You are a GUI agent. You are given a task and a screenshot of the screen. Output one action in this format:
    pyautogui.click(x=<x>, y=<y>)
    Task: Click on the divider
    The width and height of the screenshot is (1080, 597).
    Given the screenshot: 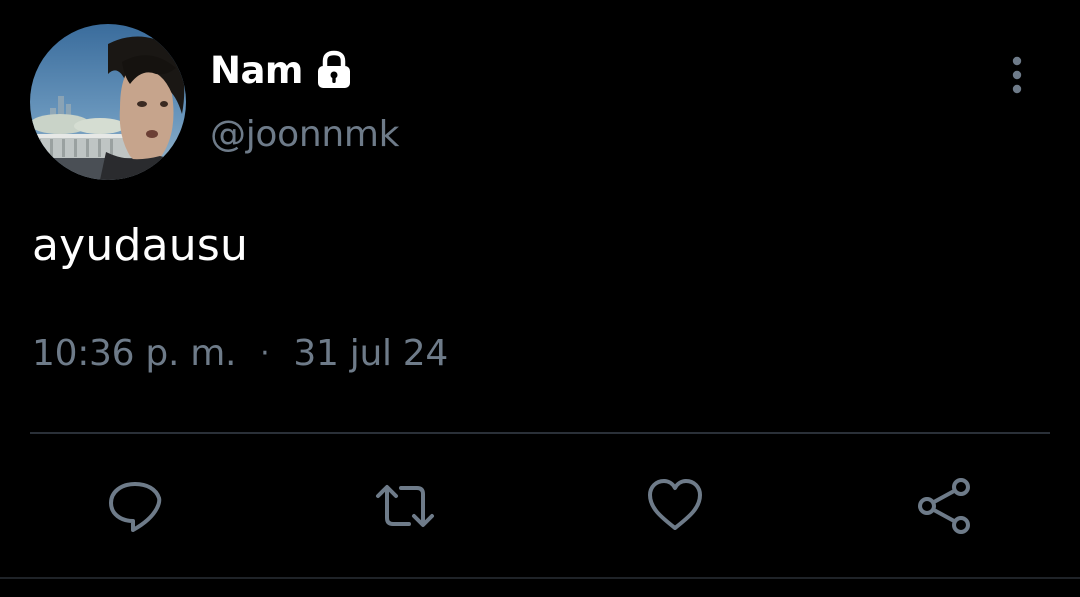 What is the action you would take?
    pyautogui.click(x=540, y=433)
    